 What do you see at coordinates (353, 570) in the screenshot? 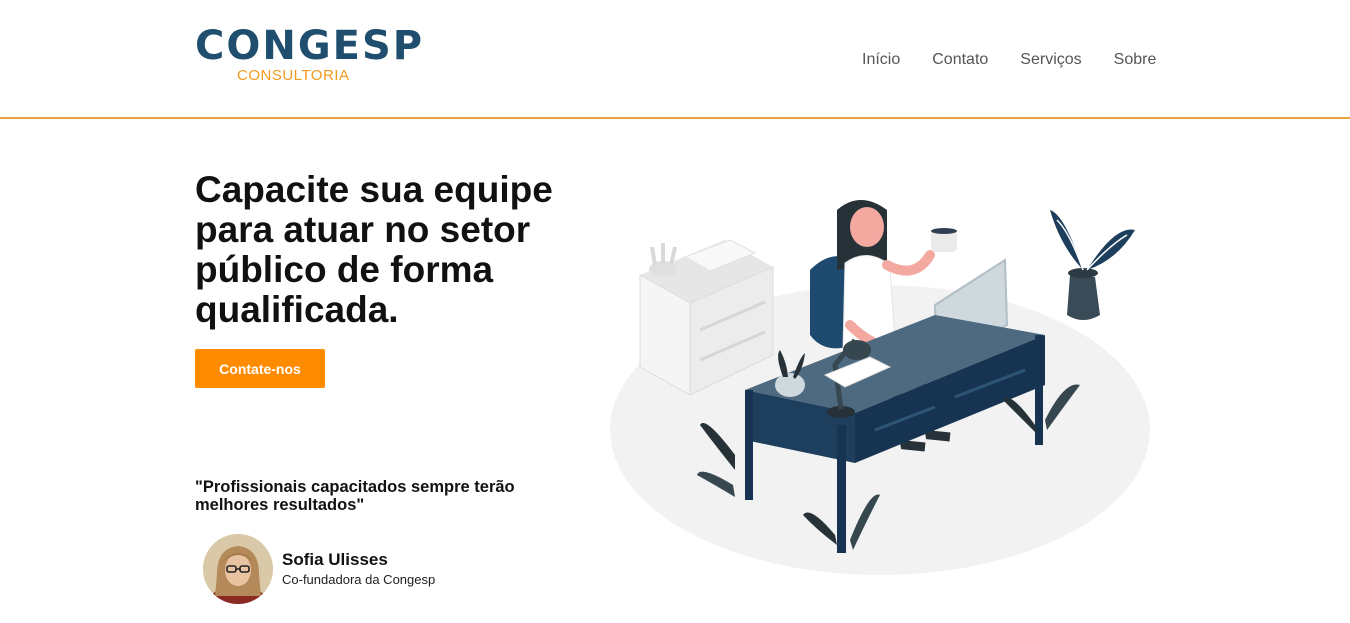
I see `testimonial-author: Sofia Ulisses Co-fundadora da Congesp` at bounding box center [353, 570].